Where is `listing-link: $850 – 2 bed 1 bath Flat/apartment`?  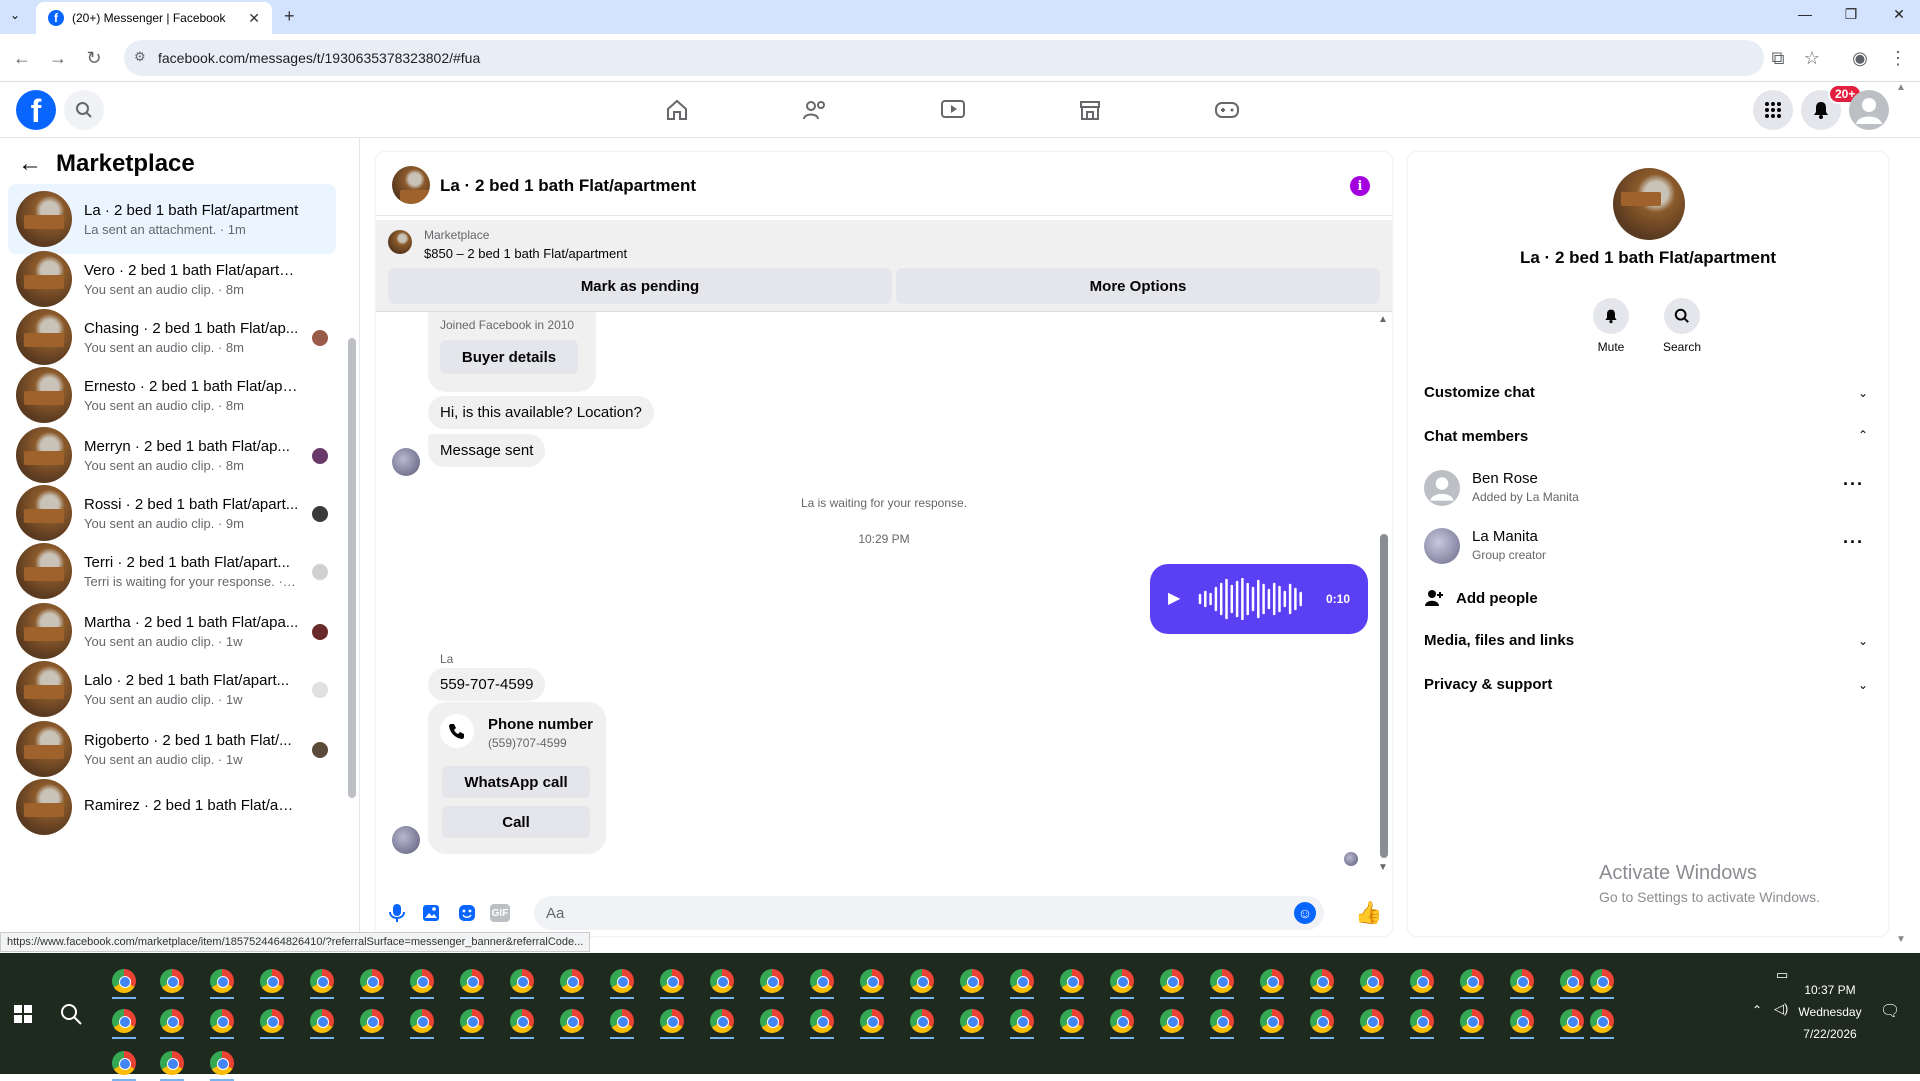 listing-link: $850 – 2 bed 1 bath Flat/apartment is located at coordinates (525, 253).